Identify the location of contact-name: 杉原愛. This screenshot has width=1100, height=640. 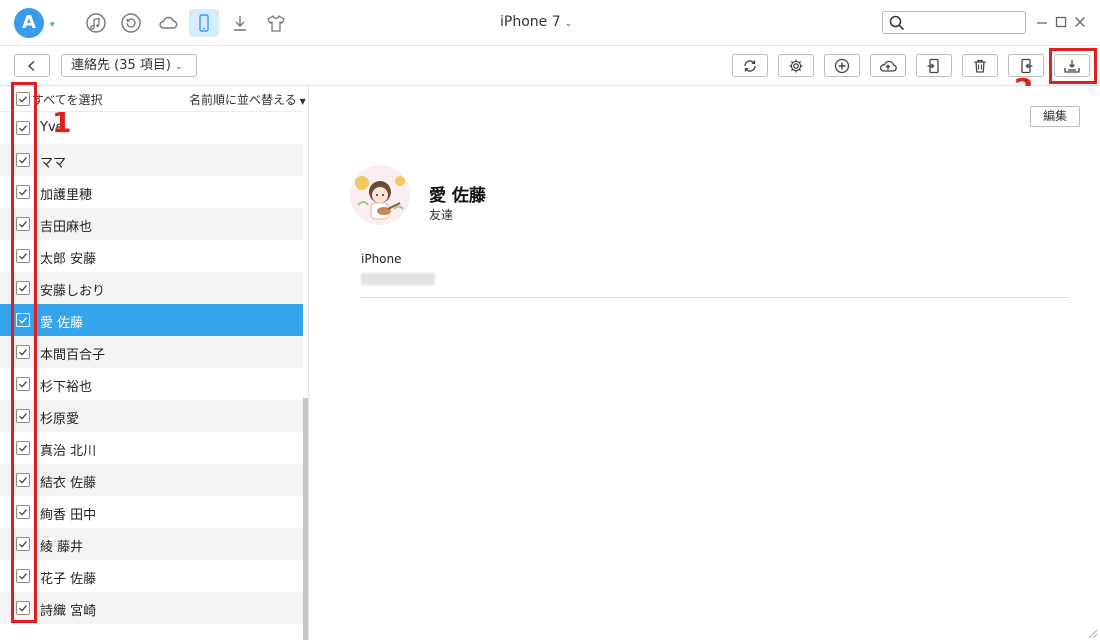
(60, 419).